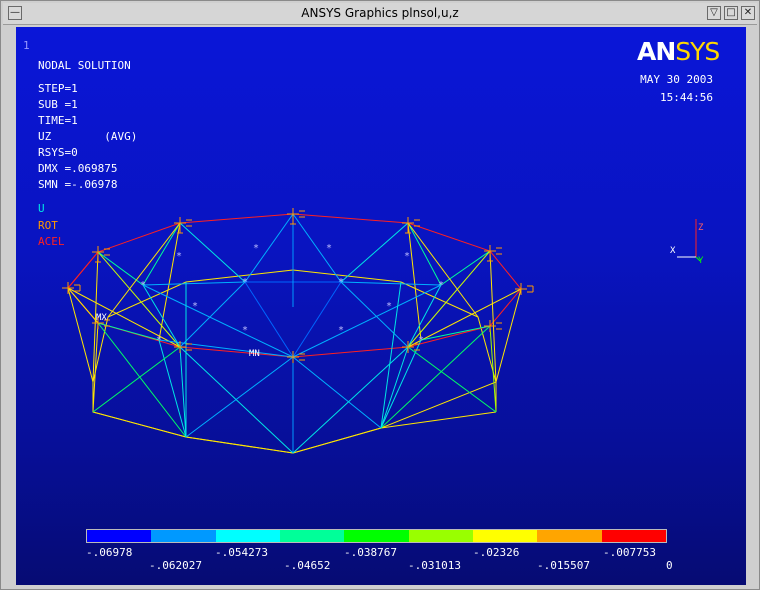 The image size is (760, 590). What do you see at coordinates (175, 565) in the screenshot?
I see `tick-bottom-1: -.062027` at bounding box center [175, 565].